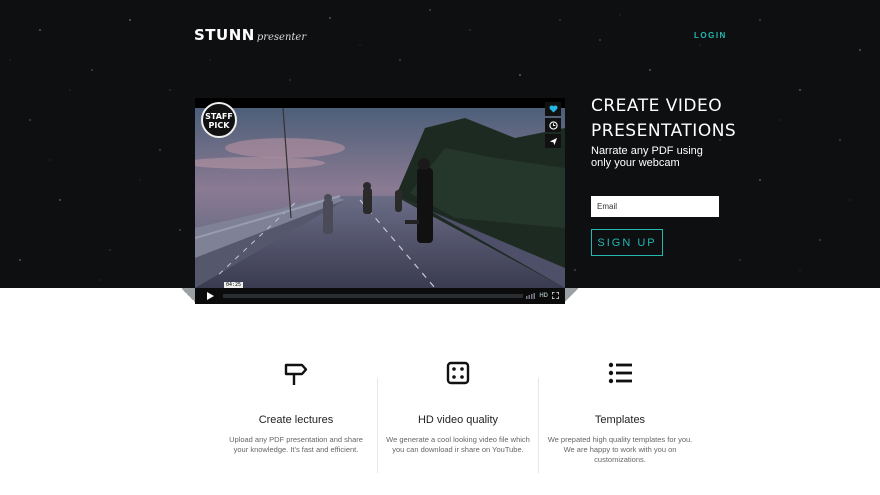  I want to click on share-button, so click(553, 141).